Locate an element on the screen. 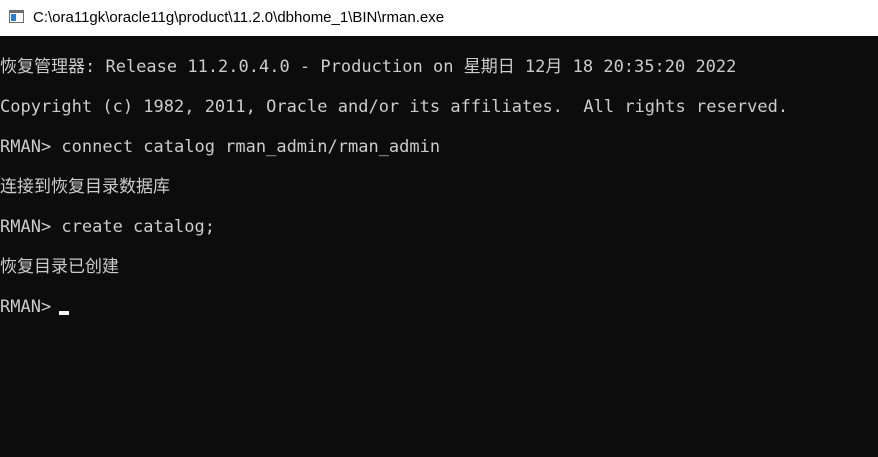  active-prompt-line: RMAN> is located at coordinates (35, 307).